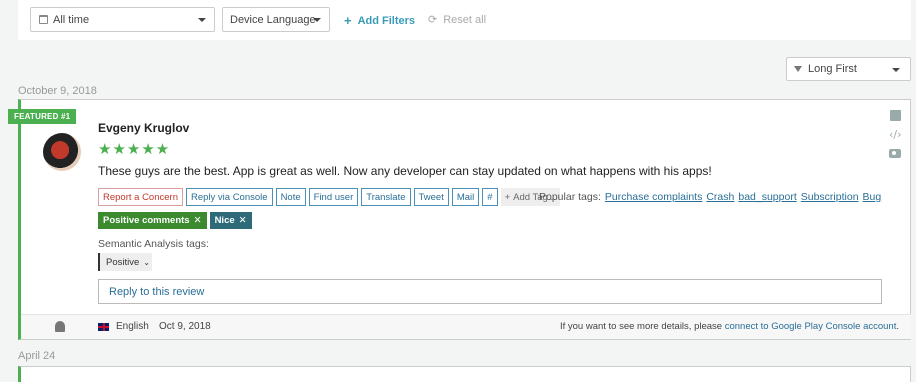 The width and height of the screenshot is (916, 382). Describe the element at coordinates (62, 152) in the screenshot. I see `avatar` at that location.